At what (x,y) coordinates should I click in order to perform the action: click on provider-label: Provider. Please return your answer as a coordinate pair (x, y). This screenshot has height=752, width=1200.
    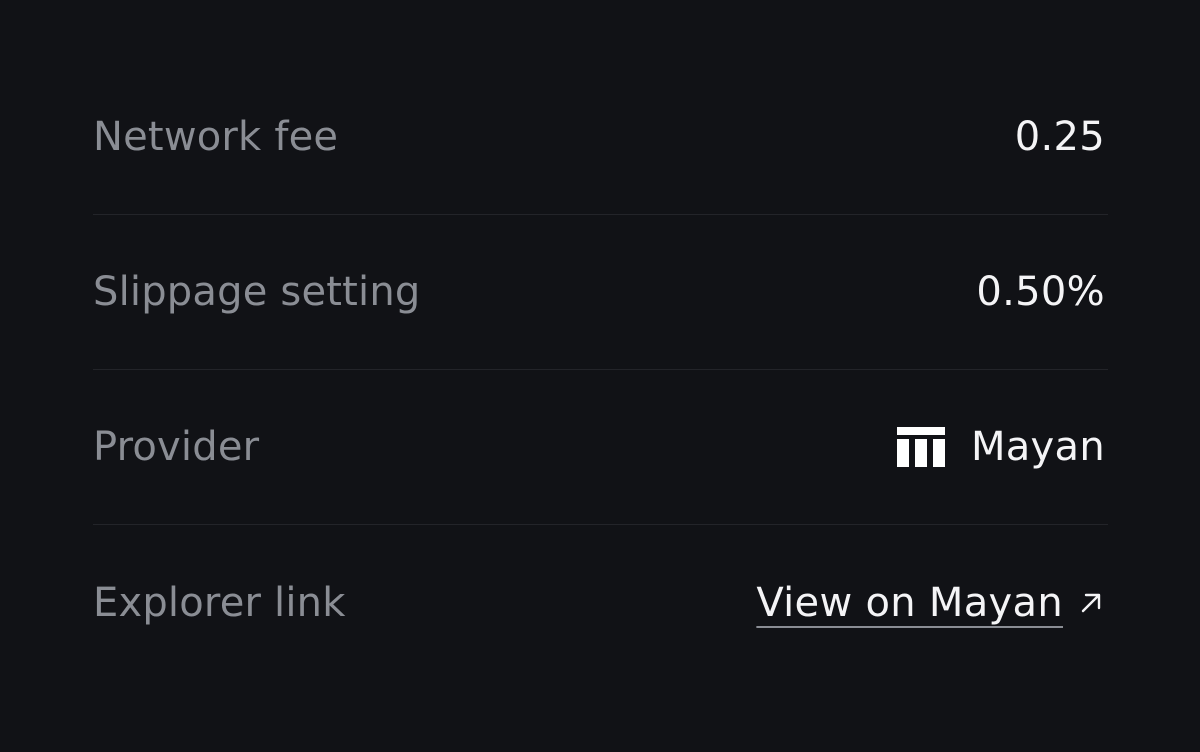
    Looking at the image, I should click on (176, 447).